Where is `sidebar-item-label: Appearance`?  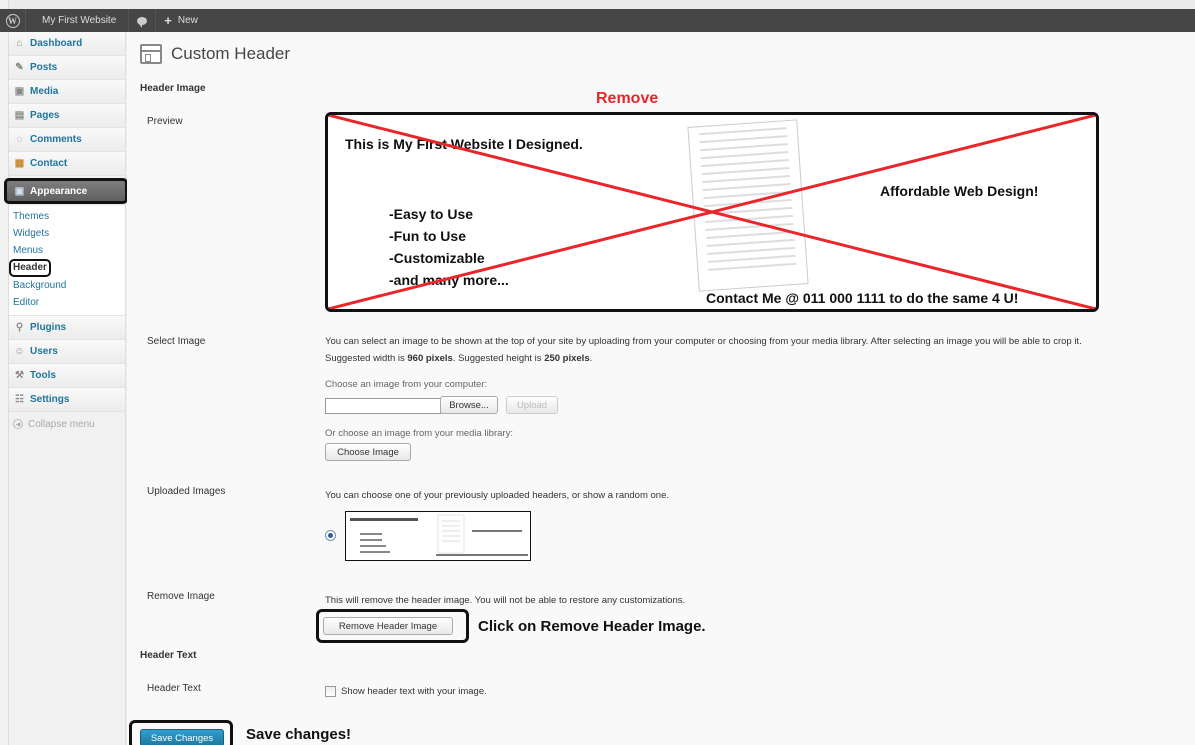 sidebar-item-label: Appearance is located at coordinates (59, 191).